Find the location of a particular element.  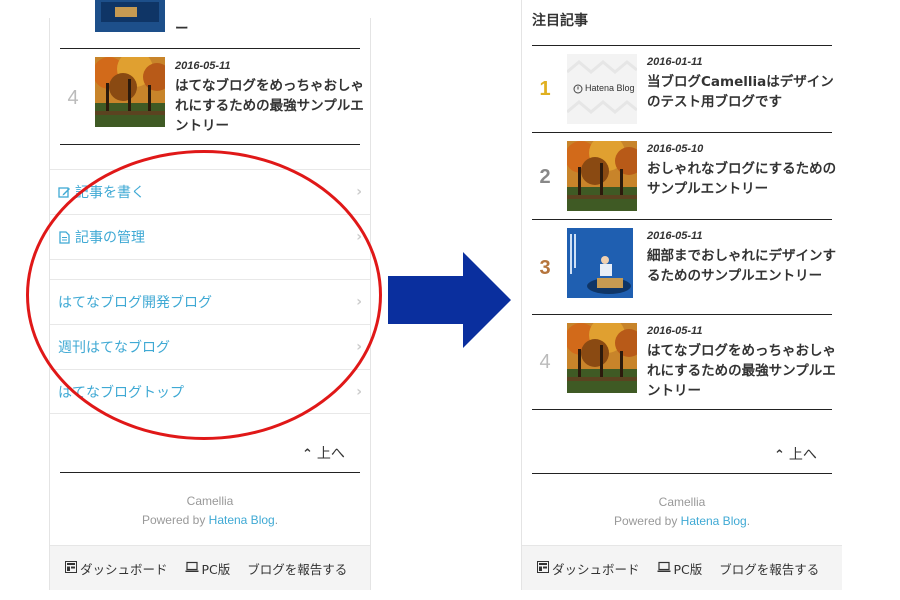

section-heading: 注目記事 is located at coordinates (560, 21).